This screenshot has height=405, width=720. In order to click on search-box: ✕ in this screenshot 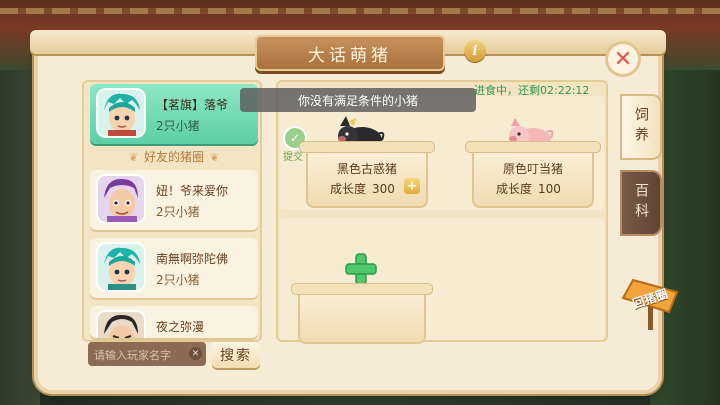, I will do `click(147, 354)`.